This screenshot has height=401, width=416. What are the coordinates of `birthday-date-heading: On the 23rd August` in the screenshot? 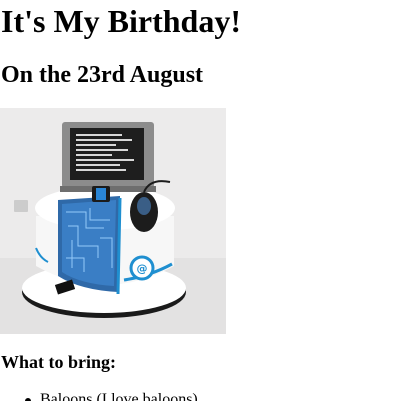 It's located at (102, 75).